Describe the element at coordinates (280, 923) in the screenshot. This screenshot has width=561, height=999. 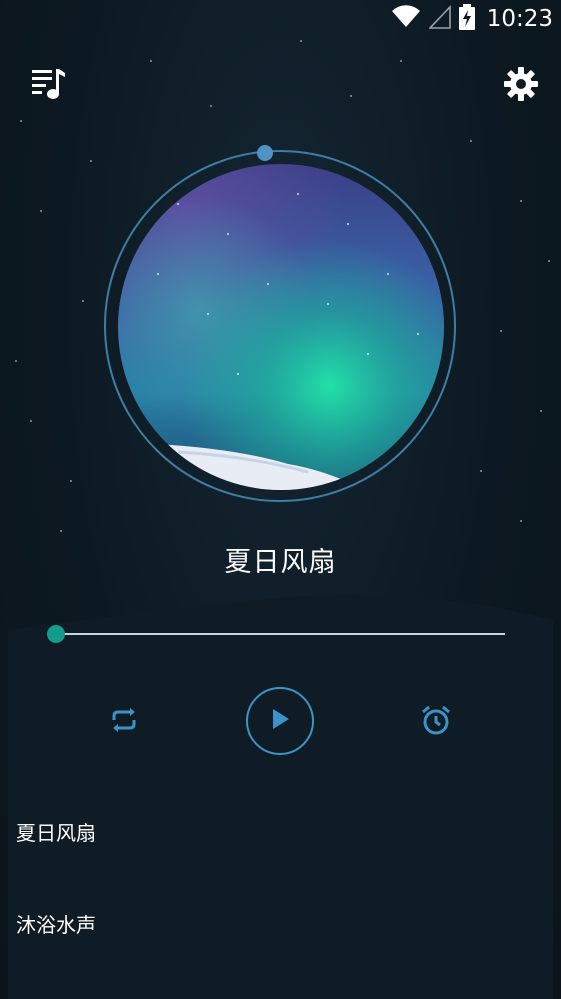
I see `list-item: 沐浴水声` at that location.